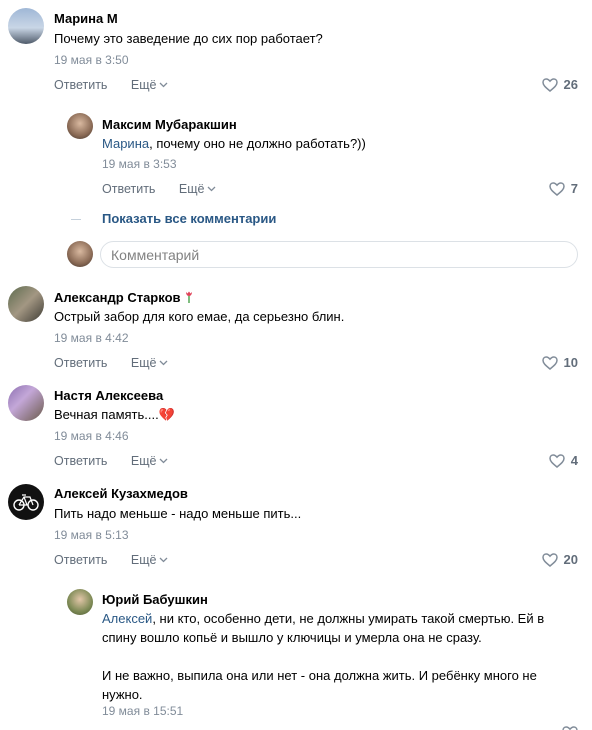  Describe the element at coordinates (91, 338) in the screenshot. I see `comment-date: 19 мая в 4:42` at that location.